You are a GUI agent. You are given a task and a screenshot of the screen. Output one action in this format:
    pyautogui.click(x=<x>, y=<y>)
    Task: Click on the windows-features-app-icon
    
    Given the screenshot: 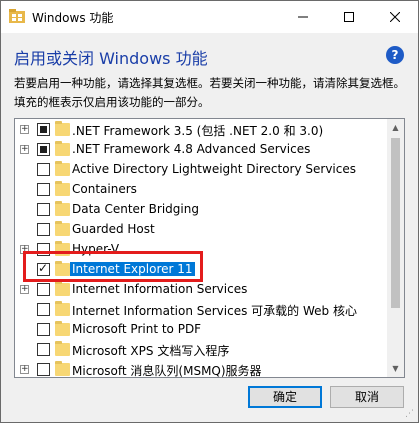 What is the action you would take?
    pyautogui.click(x=17, y=16)
    